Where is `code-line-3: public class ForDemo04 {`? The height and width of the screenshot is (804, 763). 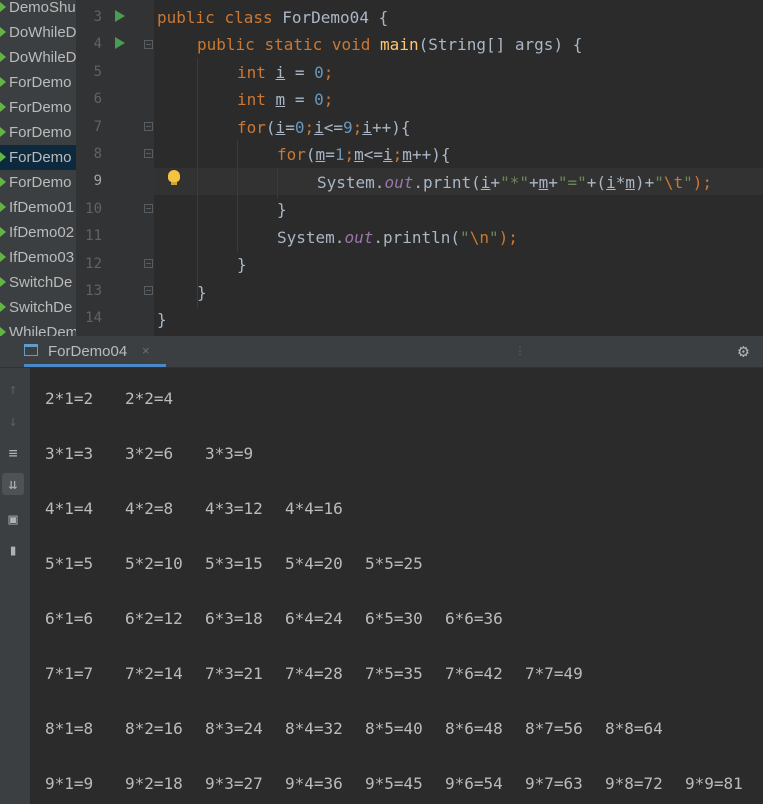 code-line-3: public class ForDemo04 { is located at coordinates (272, 17).